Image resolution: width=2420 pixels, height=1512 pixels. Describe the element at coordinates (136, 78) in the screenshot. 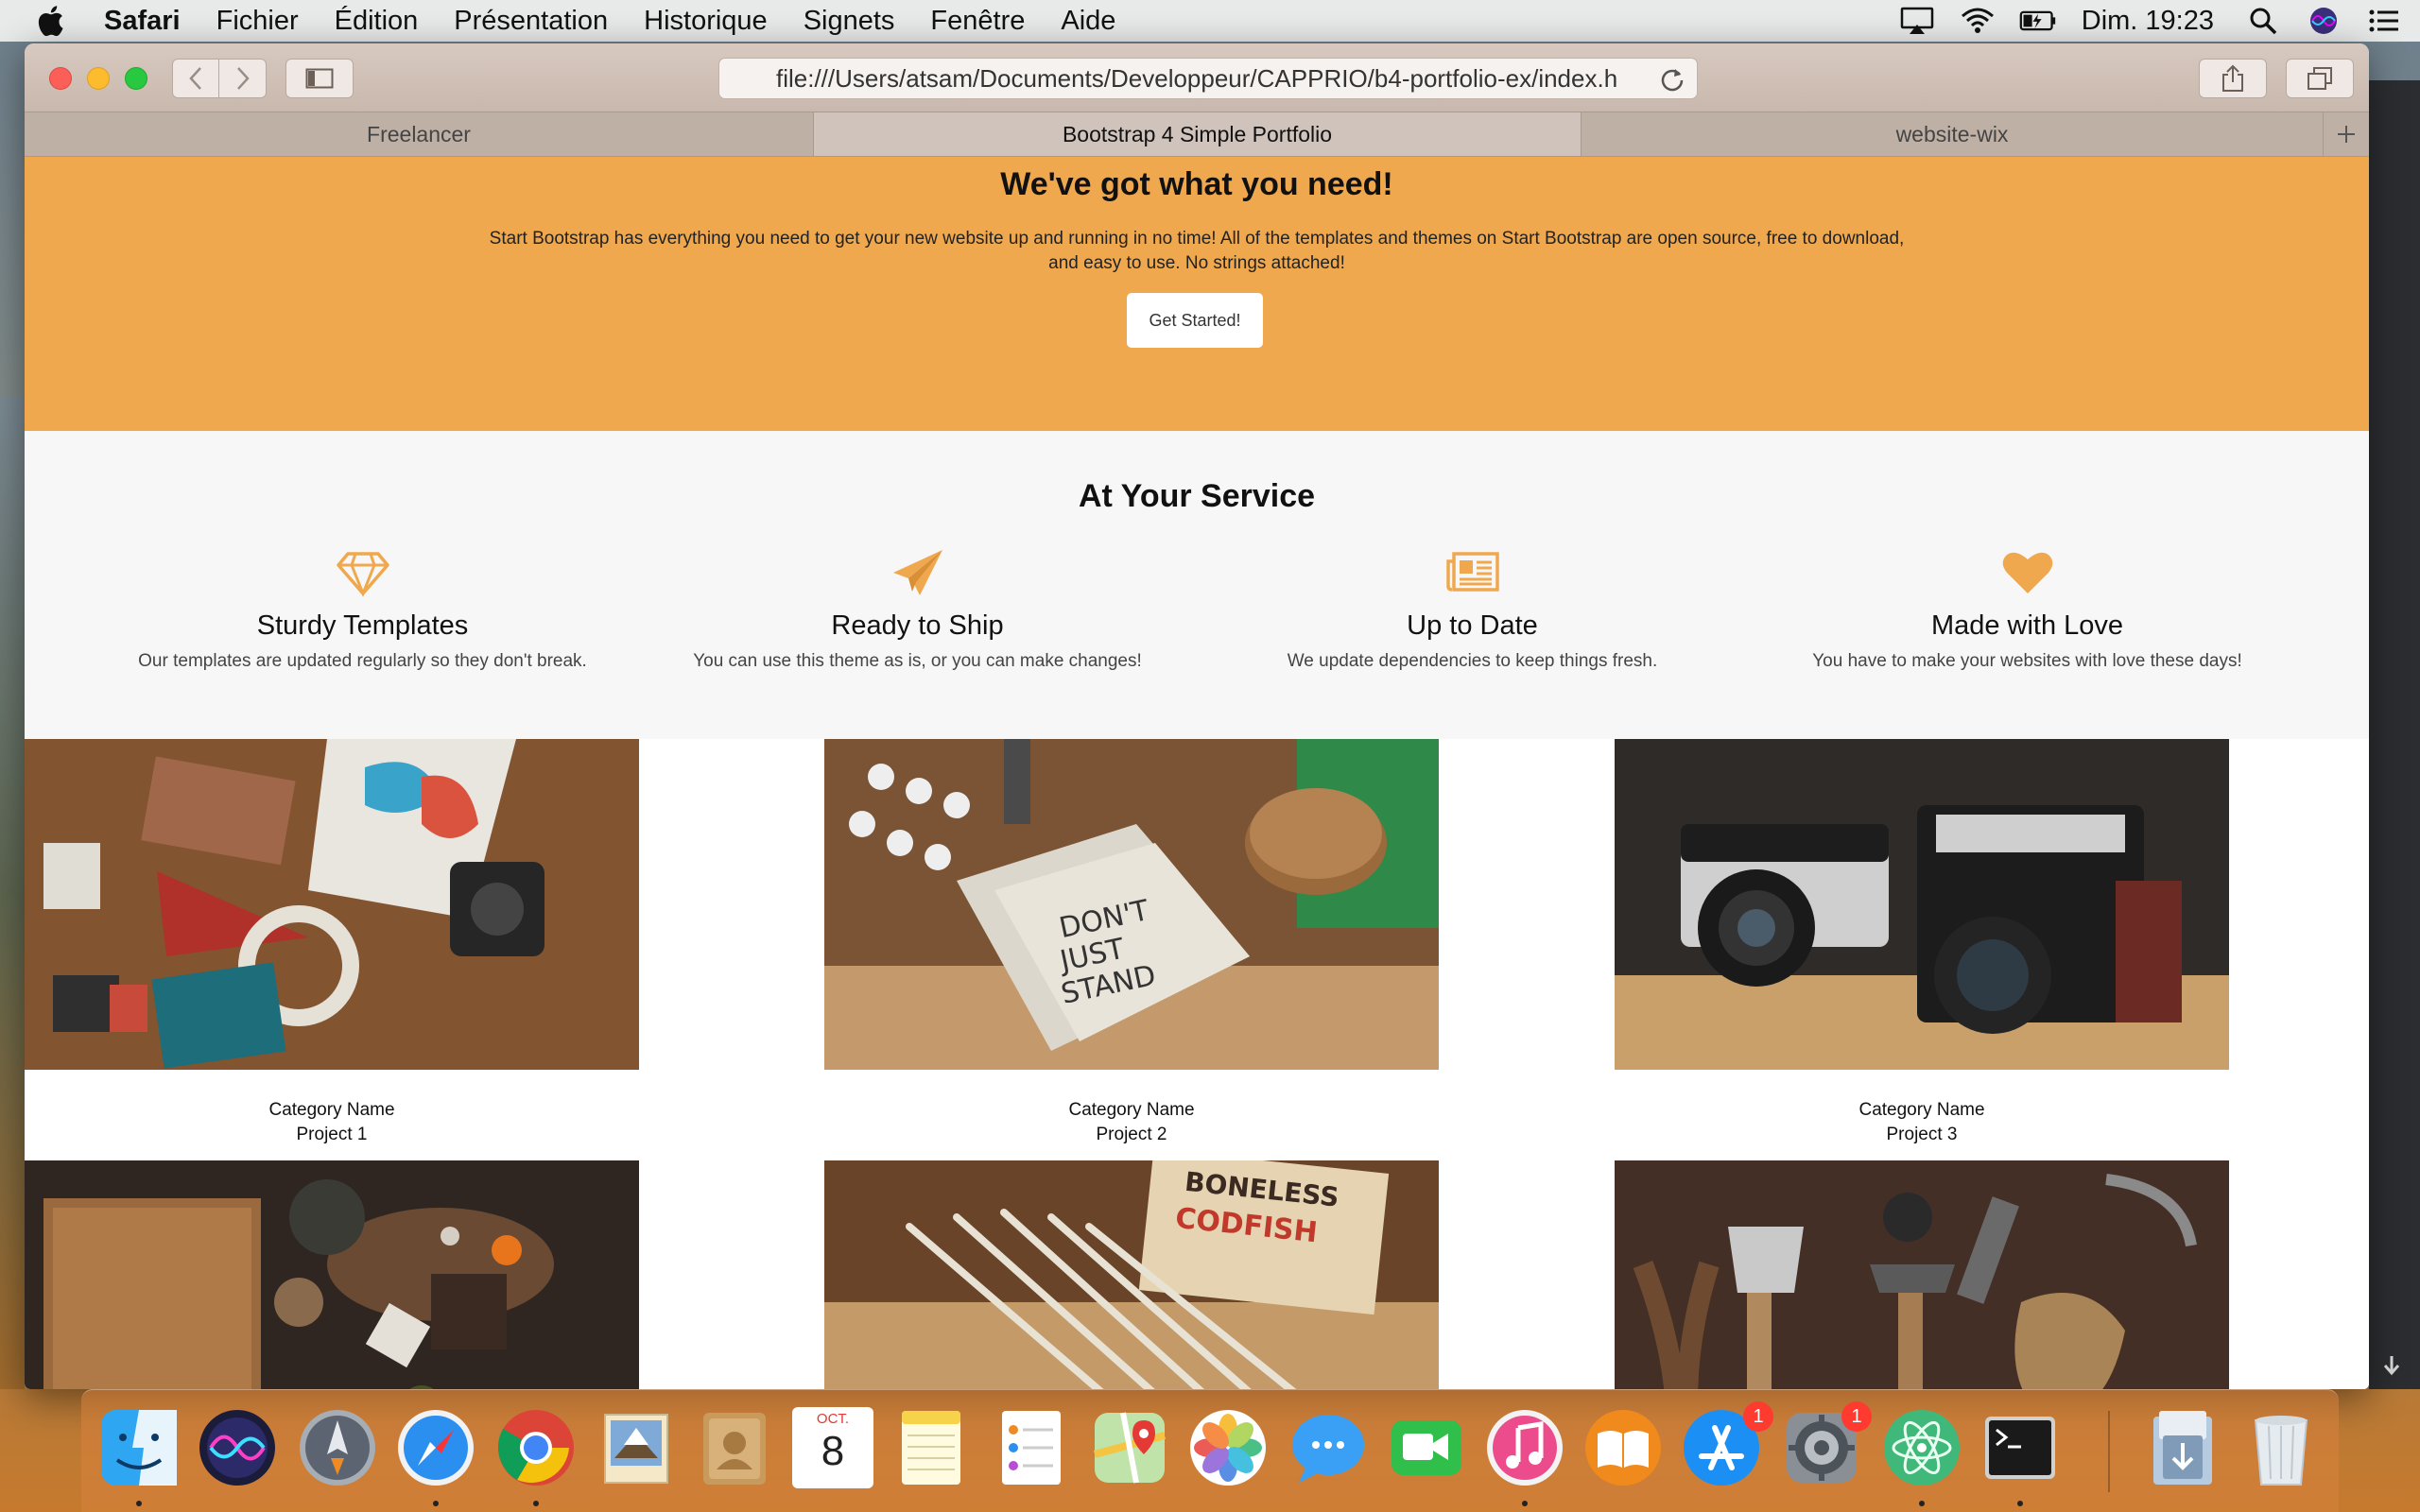

I see `window-zoom-button` at that location.